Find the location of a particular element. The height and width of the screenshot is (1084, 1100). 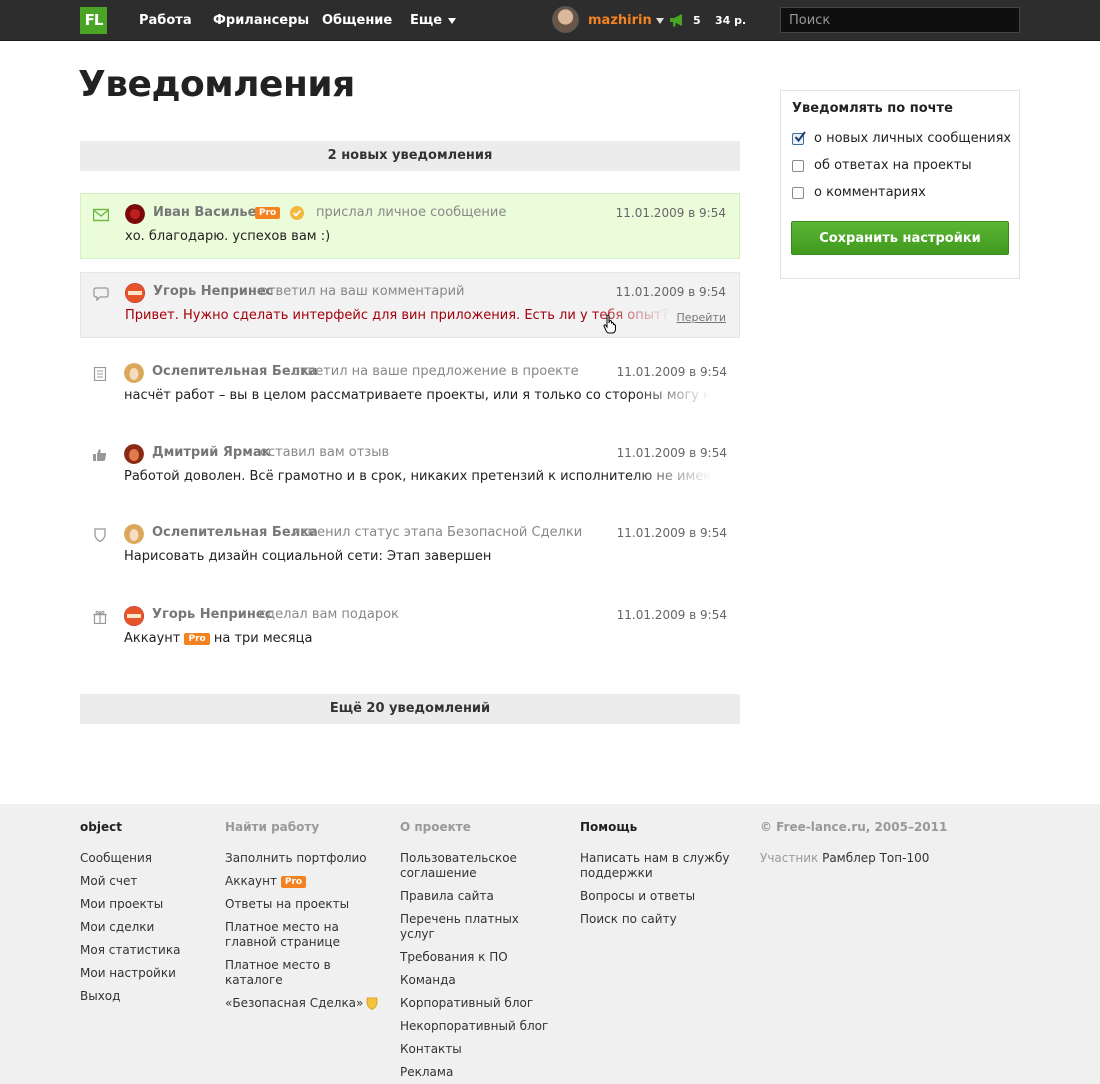

load-more-notifications-button: Ещё 20 уведомлений is located at coordinates (410, 709).